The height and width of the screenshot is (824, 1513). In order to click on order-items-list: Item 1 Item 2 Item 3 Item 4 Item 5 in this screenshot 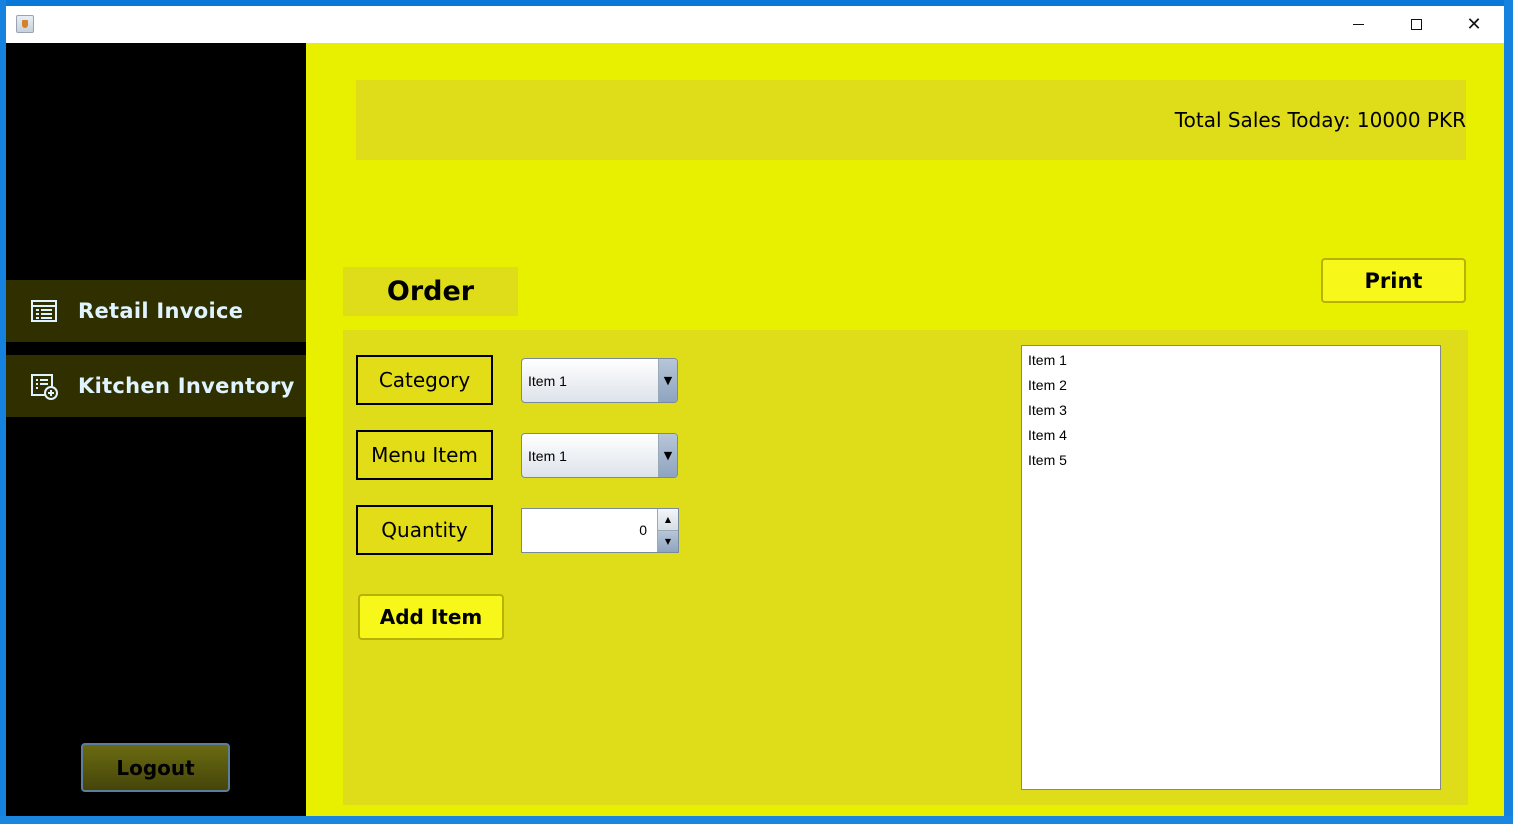, I will do `click(1231, 567)`.